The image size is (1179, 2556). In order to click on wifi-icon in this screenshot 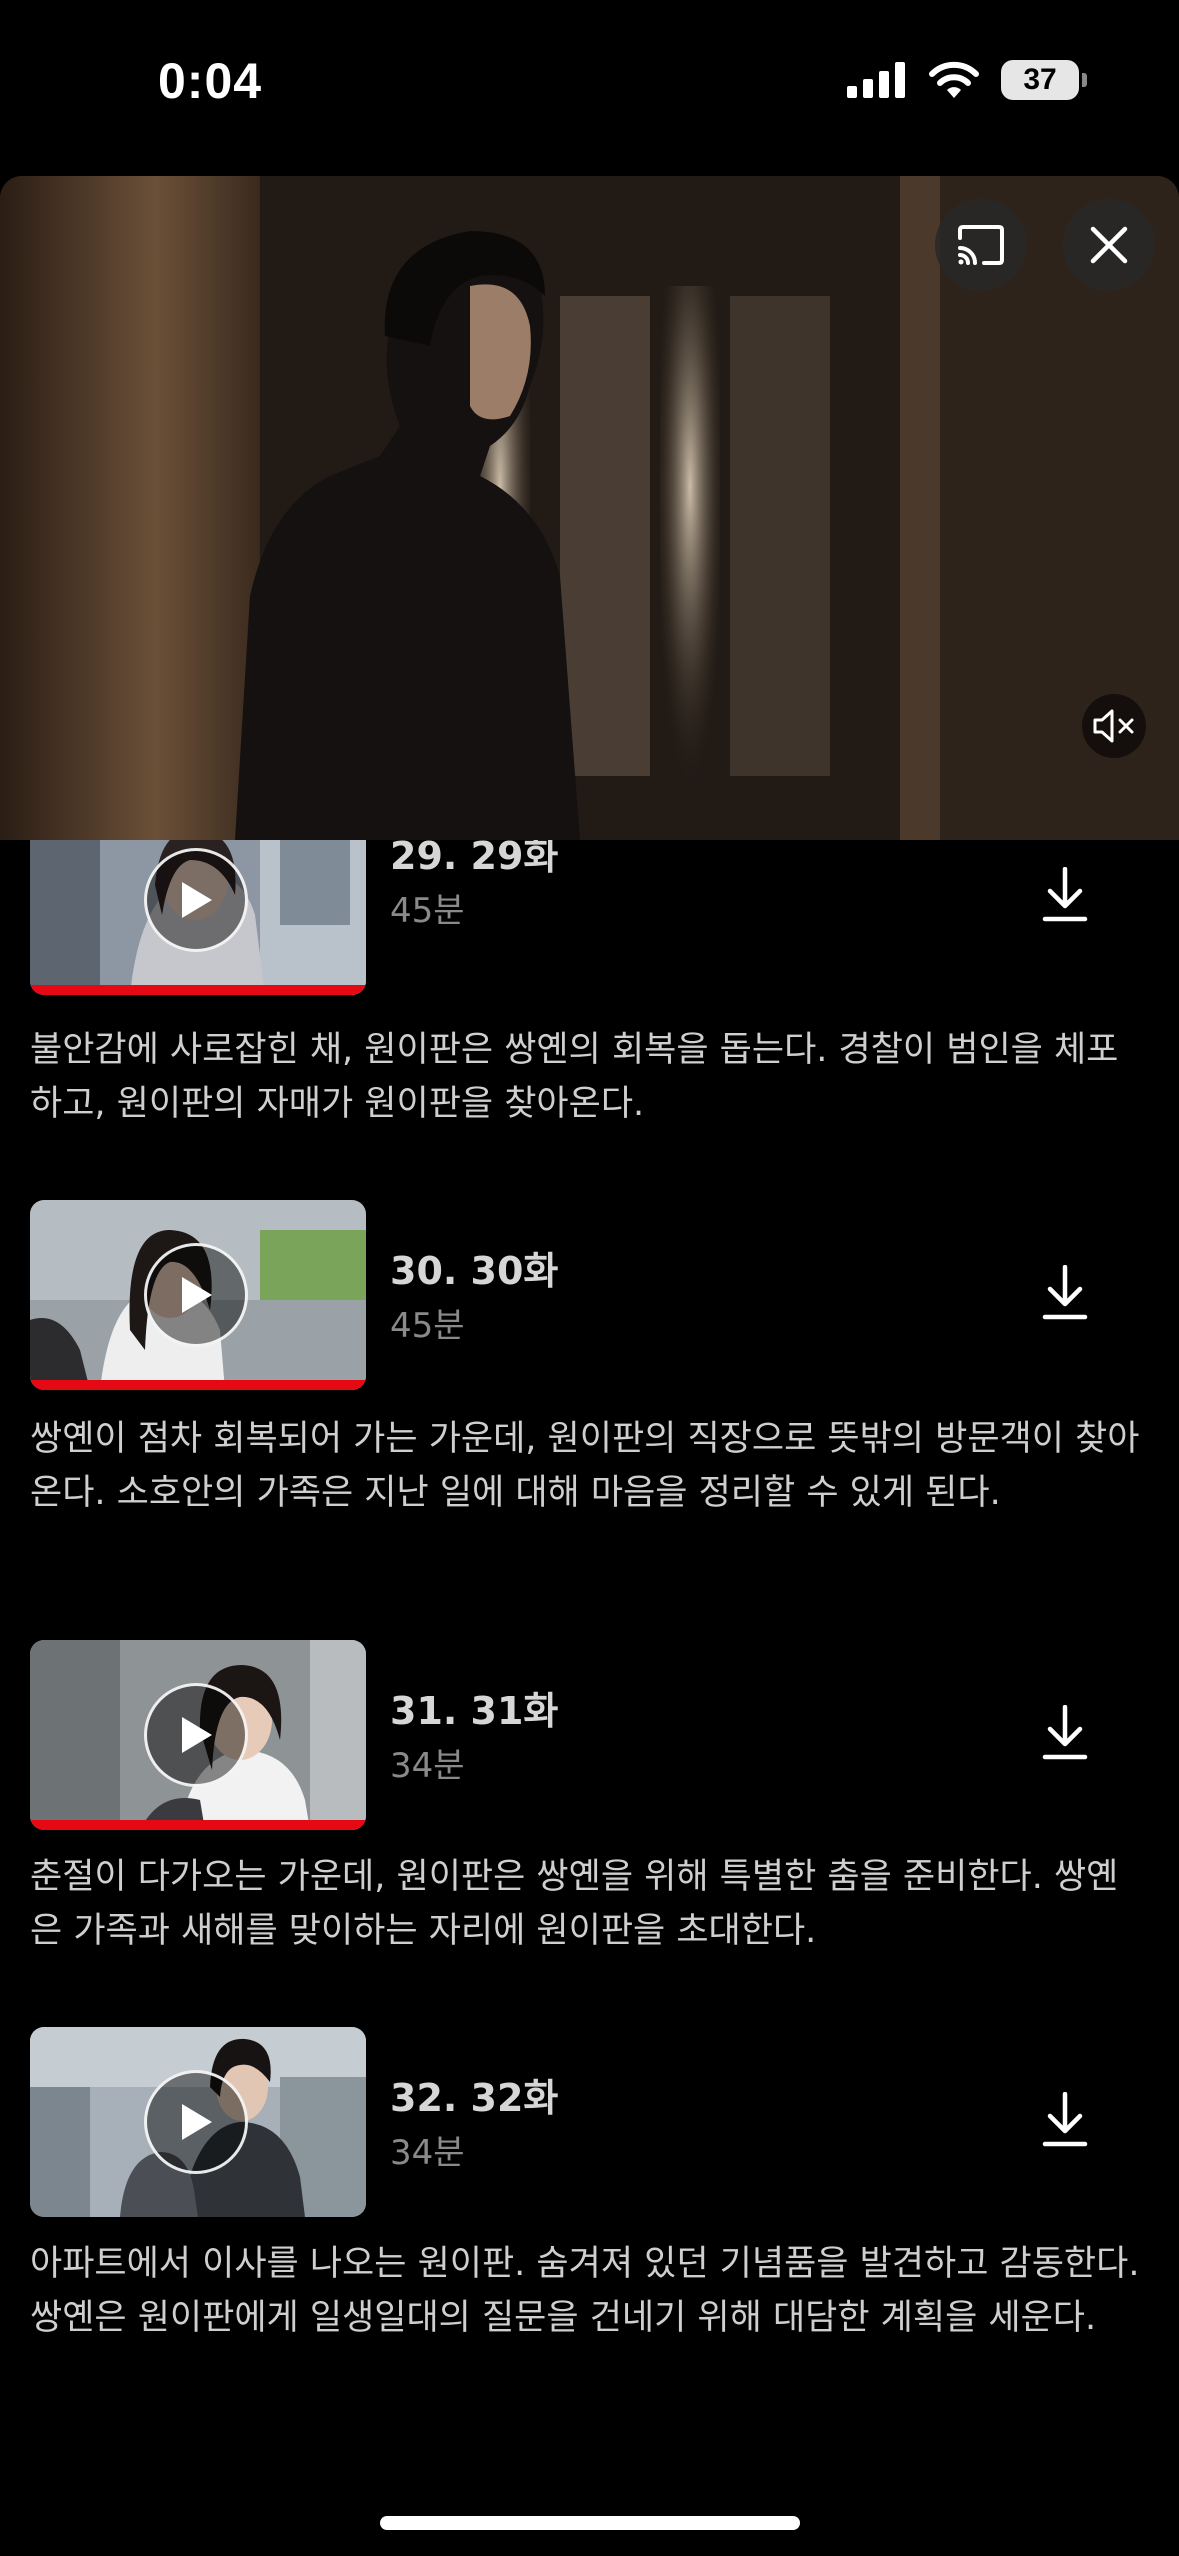, I will do `click(954, 79)`.